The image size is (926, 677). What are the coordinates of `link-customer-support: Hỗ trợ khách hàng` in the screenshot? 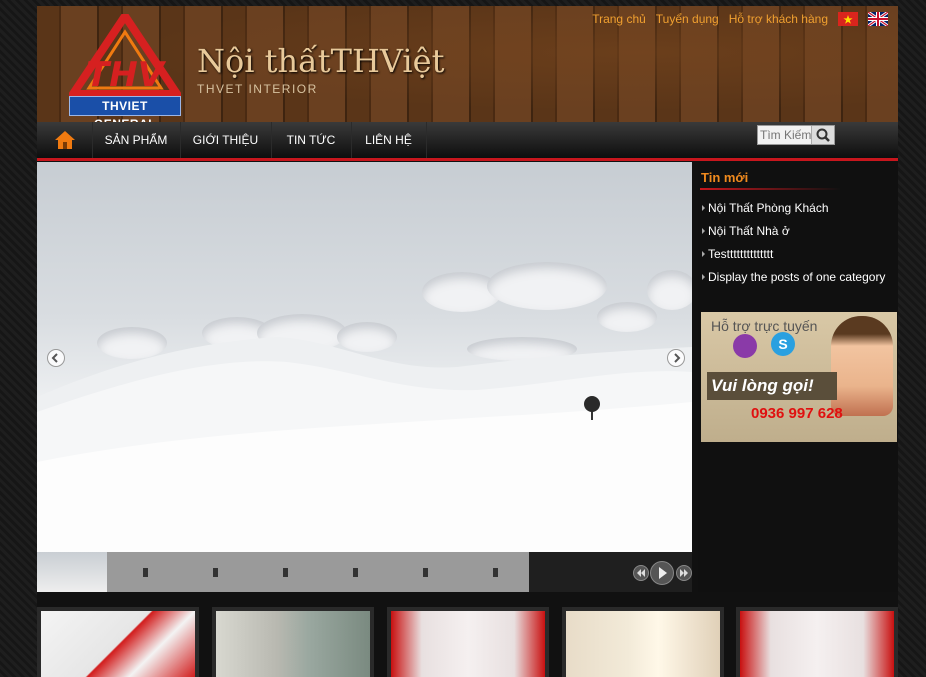 It's located at (778, 19).